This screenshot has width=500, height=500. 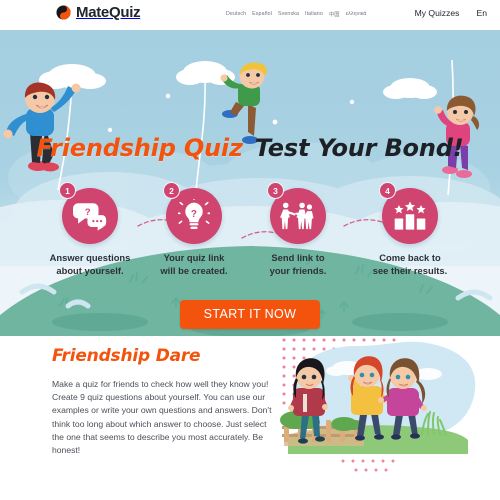 I want to click on speech-bubbles-question-icon: ?, so click(x=90, y=217).